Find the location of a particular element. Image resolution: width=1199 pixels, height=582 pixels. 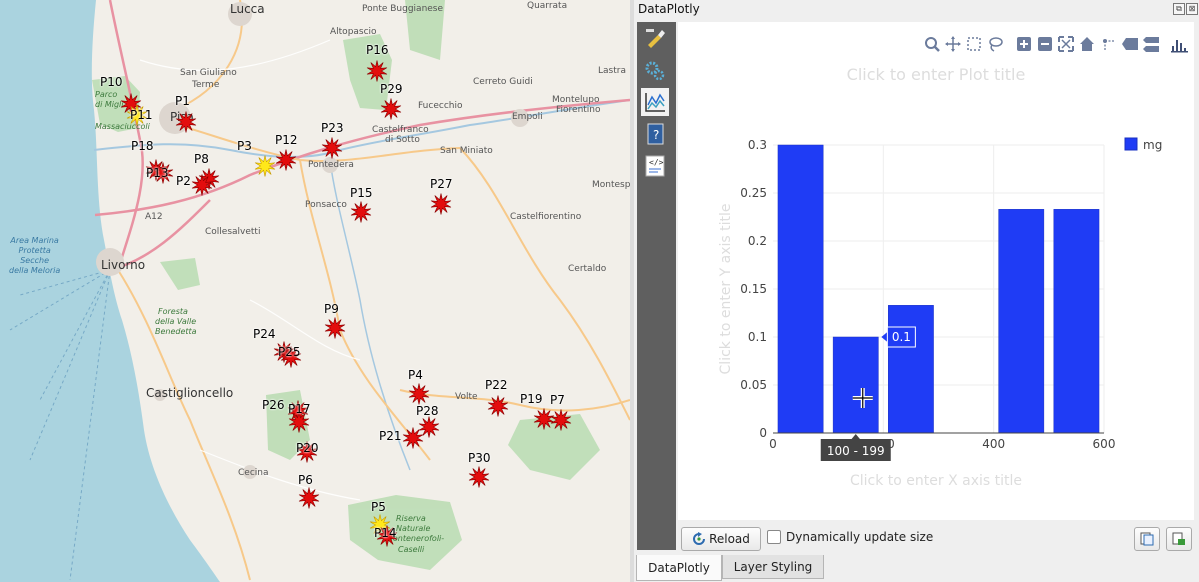

panel-title: DataPlotly is located at coordinates (669, 9).